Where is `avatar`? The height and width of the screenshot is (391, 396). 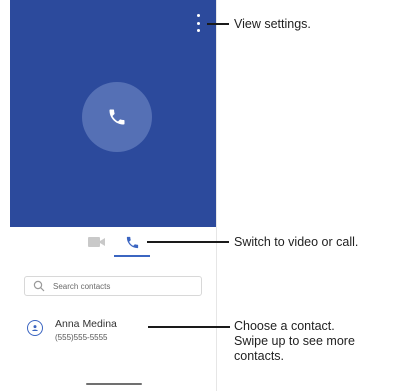 avatar is located at coordinates (35, 328).